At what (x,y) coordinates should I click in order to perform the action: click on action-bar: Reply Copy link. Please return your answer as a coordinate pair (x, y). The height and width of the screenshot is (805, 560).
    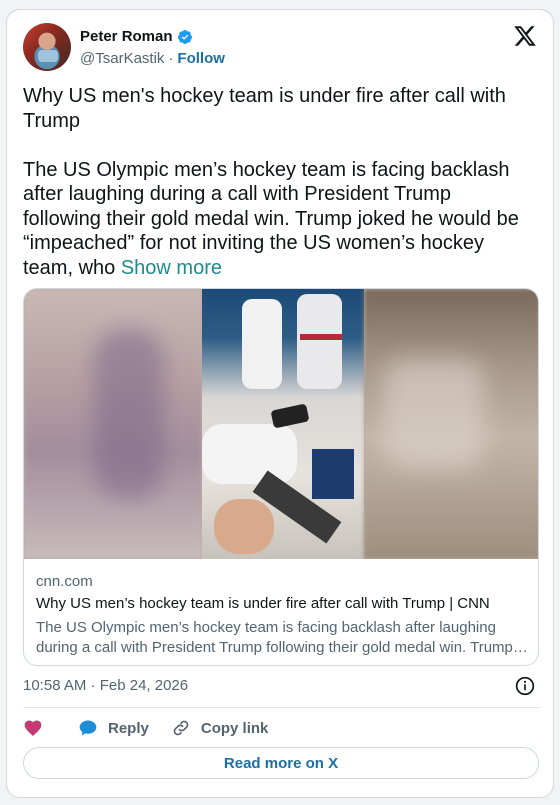
    Looking at the image, I should click on (145, 728).